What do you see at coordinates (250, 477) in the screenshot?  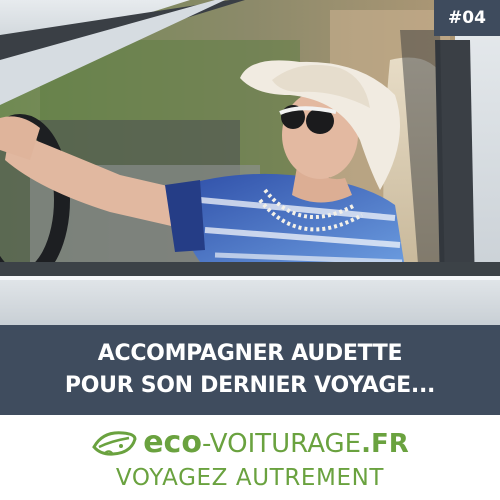 I see `brand-slogan: VOYAGEZ AUTREMENT` at bounding box center [250, 477].